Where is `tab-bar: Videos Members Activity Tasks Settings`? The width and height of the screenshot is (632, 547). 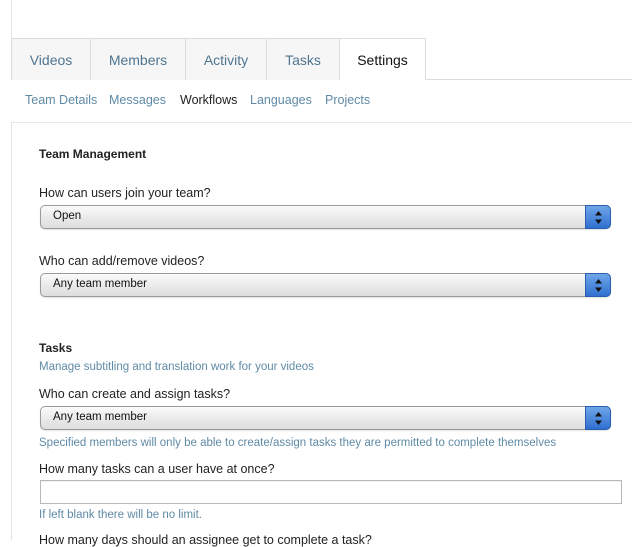 tab-bar: Videos Members Activity Tasks Settings is located at coordinates (321, 59).